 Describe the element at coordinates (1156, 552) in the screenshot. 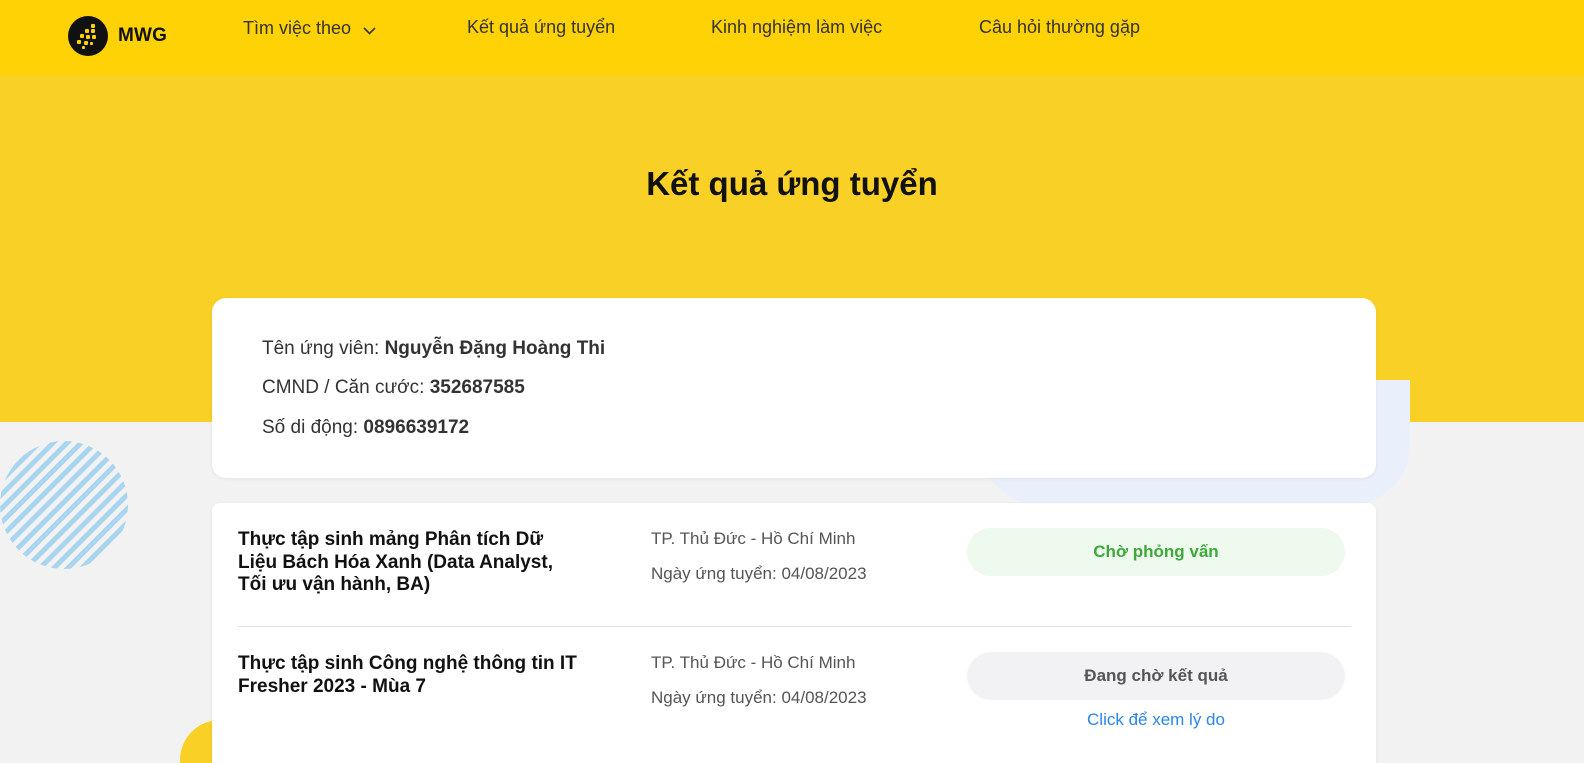

I see `status-badge: Chờ phỏng vấn` at that location.